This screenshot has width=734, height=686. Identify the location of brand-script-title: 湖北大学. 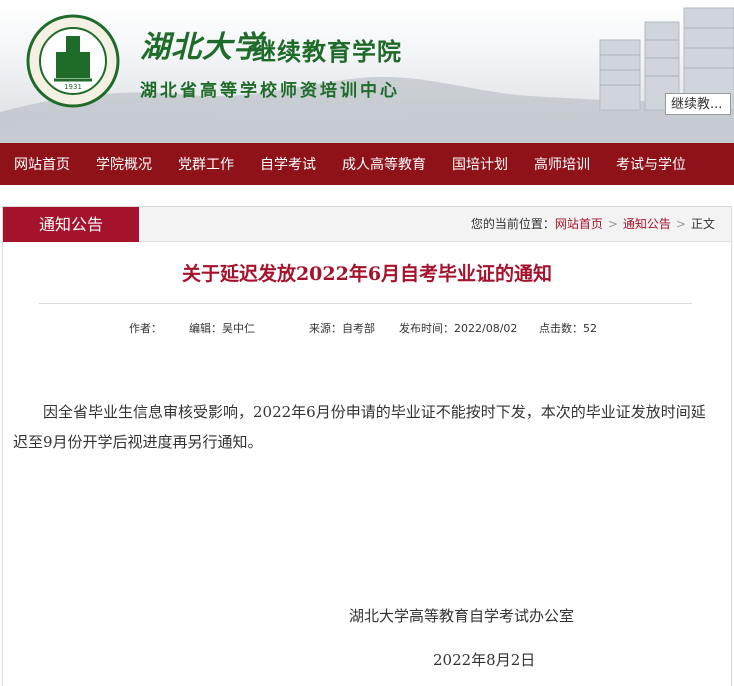
(202, 47).